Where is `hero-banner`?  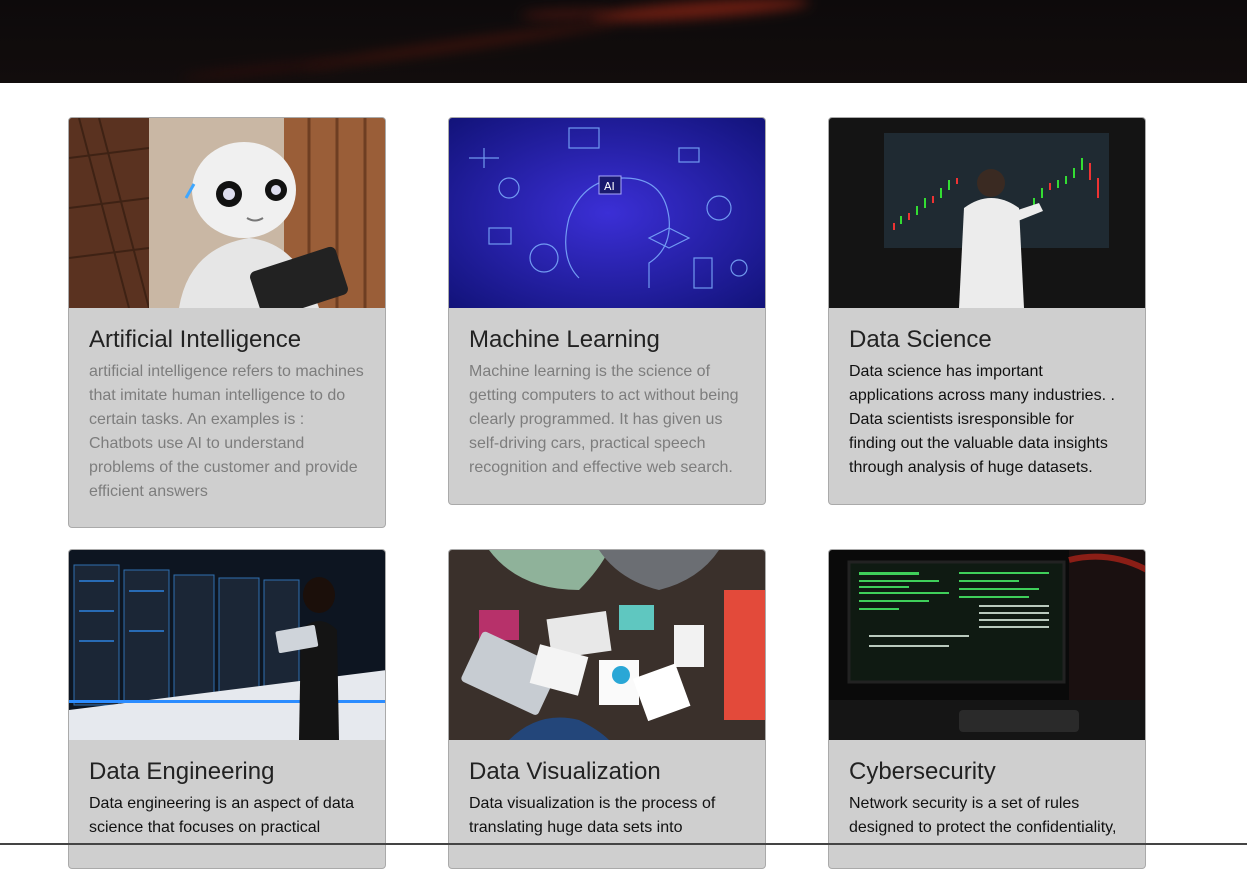
hero-banner is located at coordinates (623, 41).